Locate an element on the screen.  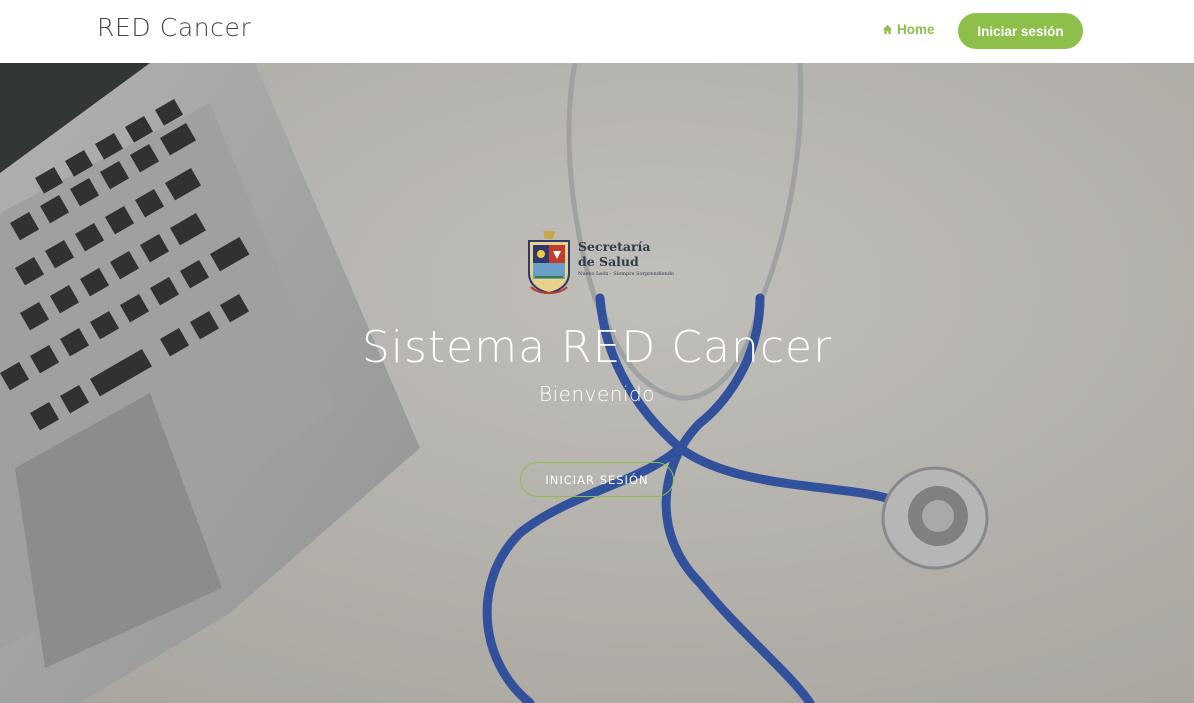
nav-home-link: Home is located at coordinates (908, 29).